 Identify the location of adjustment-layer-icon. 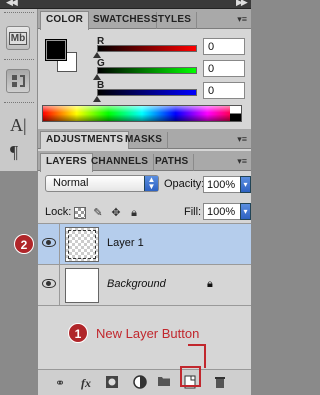
(140, 383).